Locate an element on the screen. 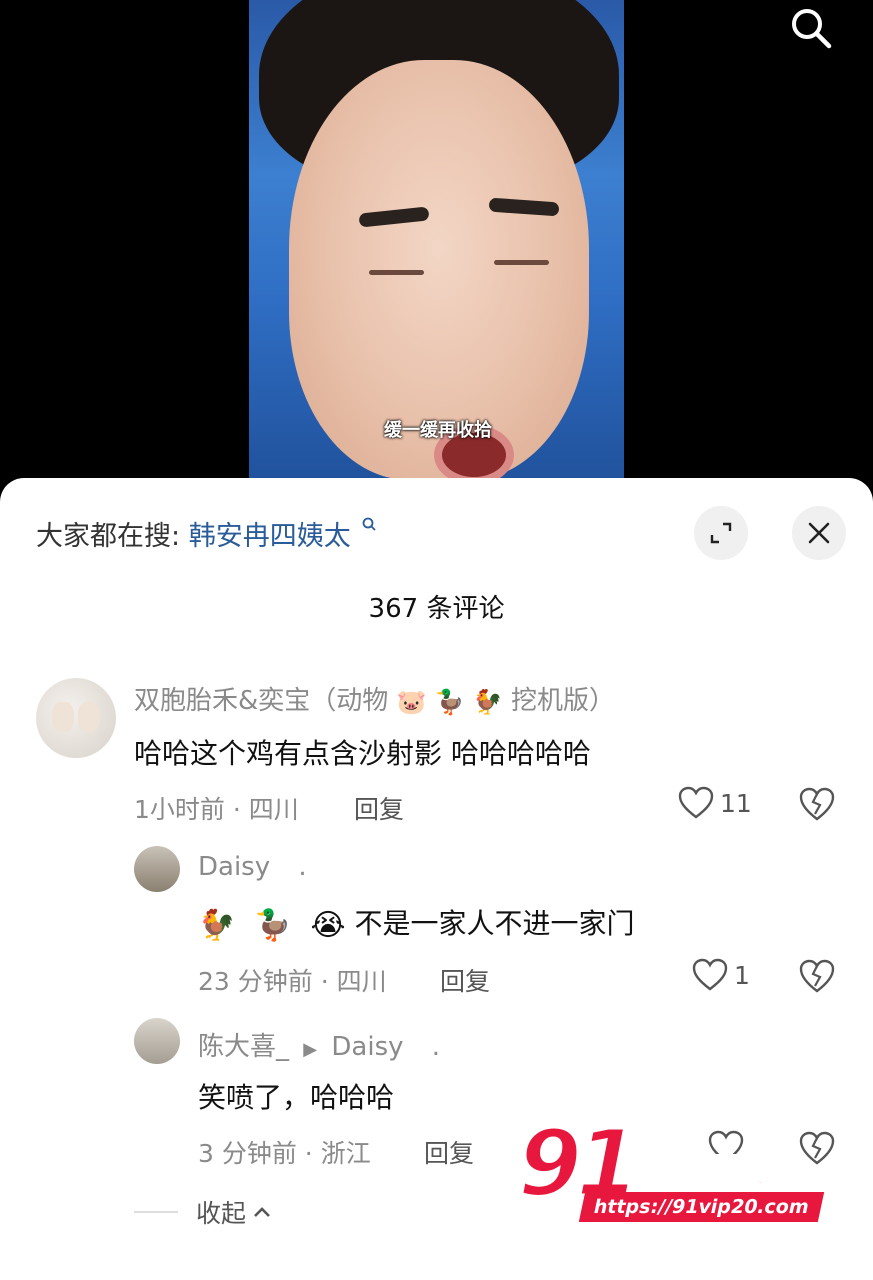 The width and height of the screenshot is (873, 1280). comment-text: 🐓 🦆 😭 不是一家人不进一家门 is located at coordinates (416, 922).